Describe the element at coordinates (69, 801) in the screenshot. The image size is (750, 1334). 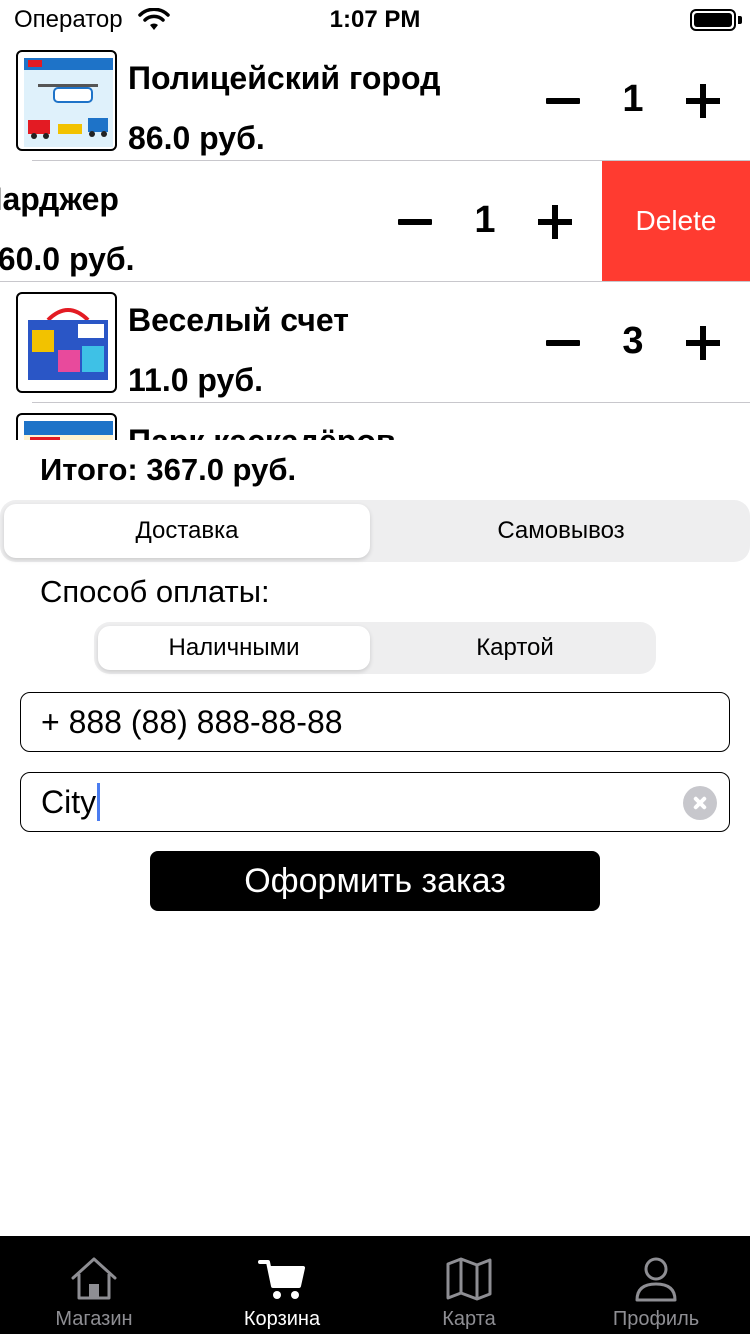
I see `city-value: City` at that location.